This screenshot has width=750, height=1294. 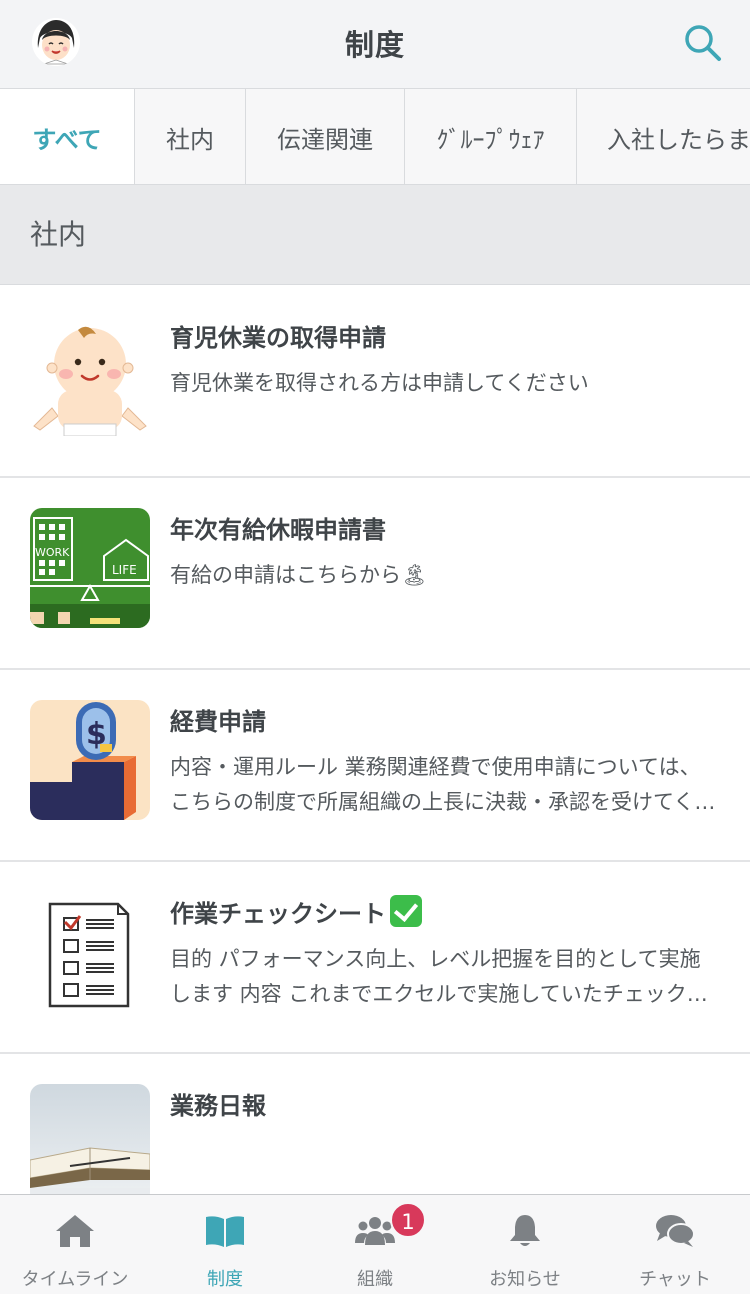 What do you see at coordinates (190, 136) in the screenshot?
I see `tab-internal: 社内` at bounding box center [190, 136].